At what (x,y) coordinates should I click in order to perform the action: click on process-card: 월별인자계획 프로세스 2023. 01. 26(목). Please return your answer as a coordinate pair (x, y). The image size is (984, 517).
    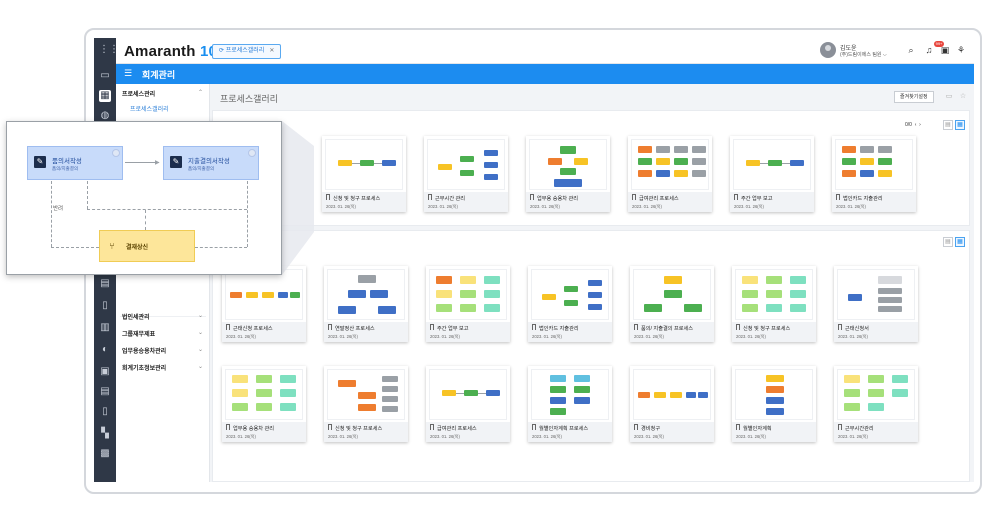
    Looking at the image, I should click on (570, 404).